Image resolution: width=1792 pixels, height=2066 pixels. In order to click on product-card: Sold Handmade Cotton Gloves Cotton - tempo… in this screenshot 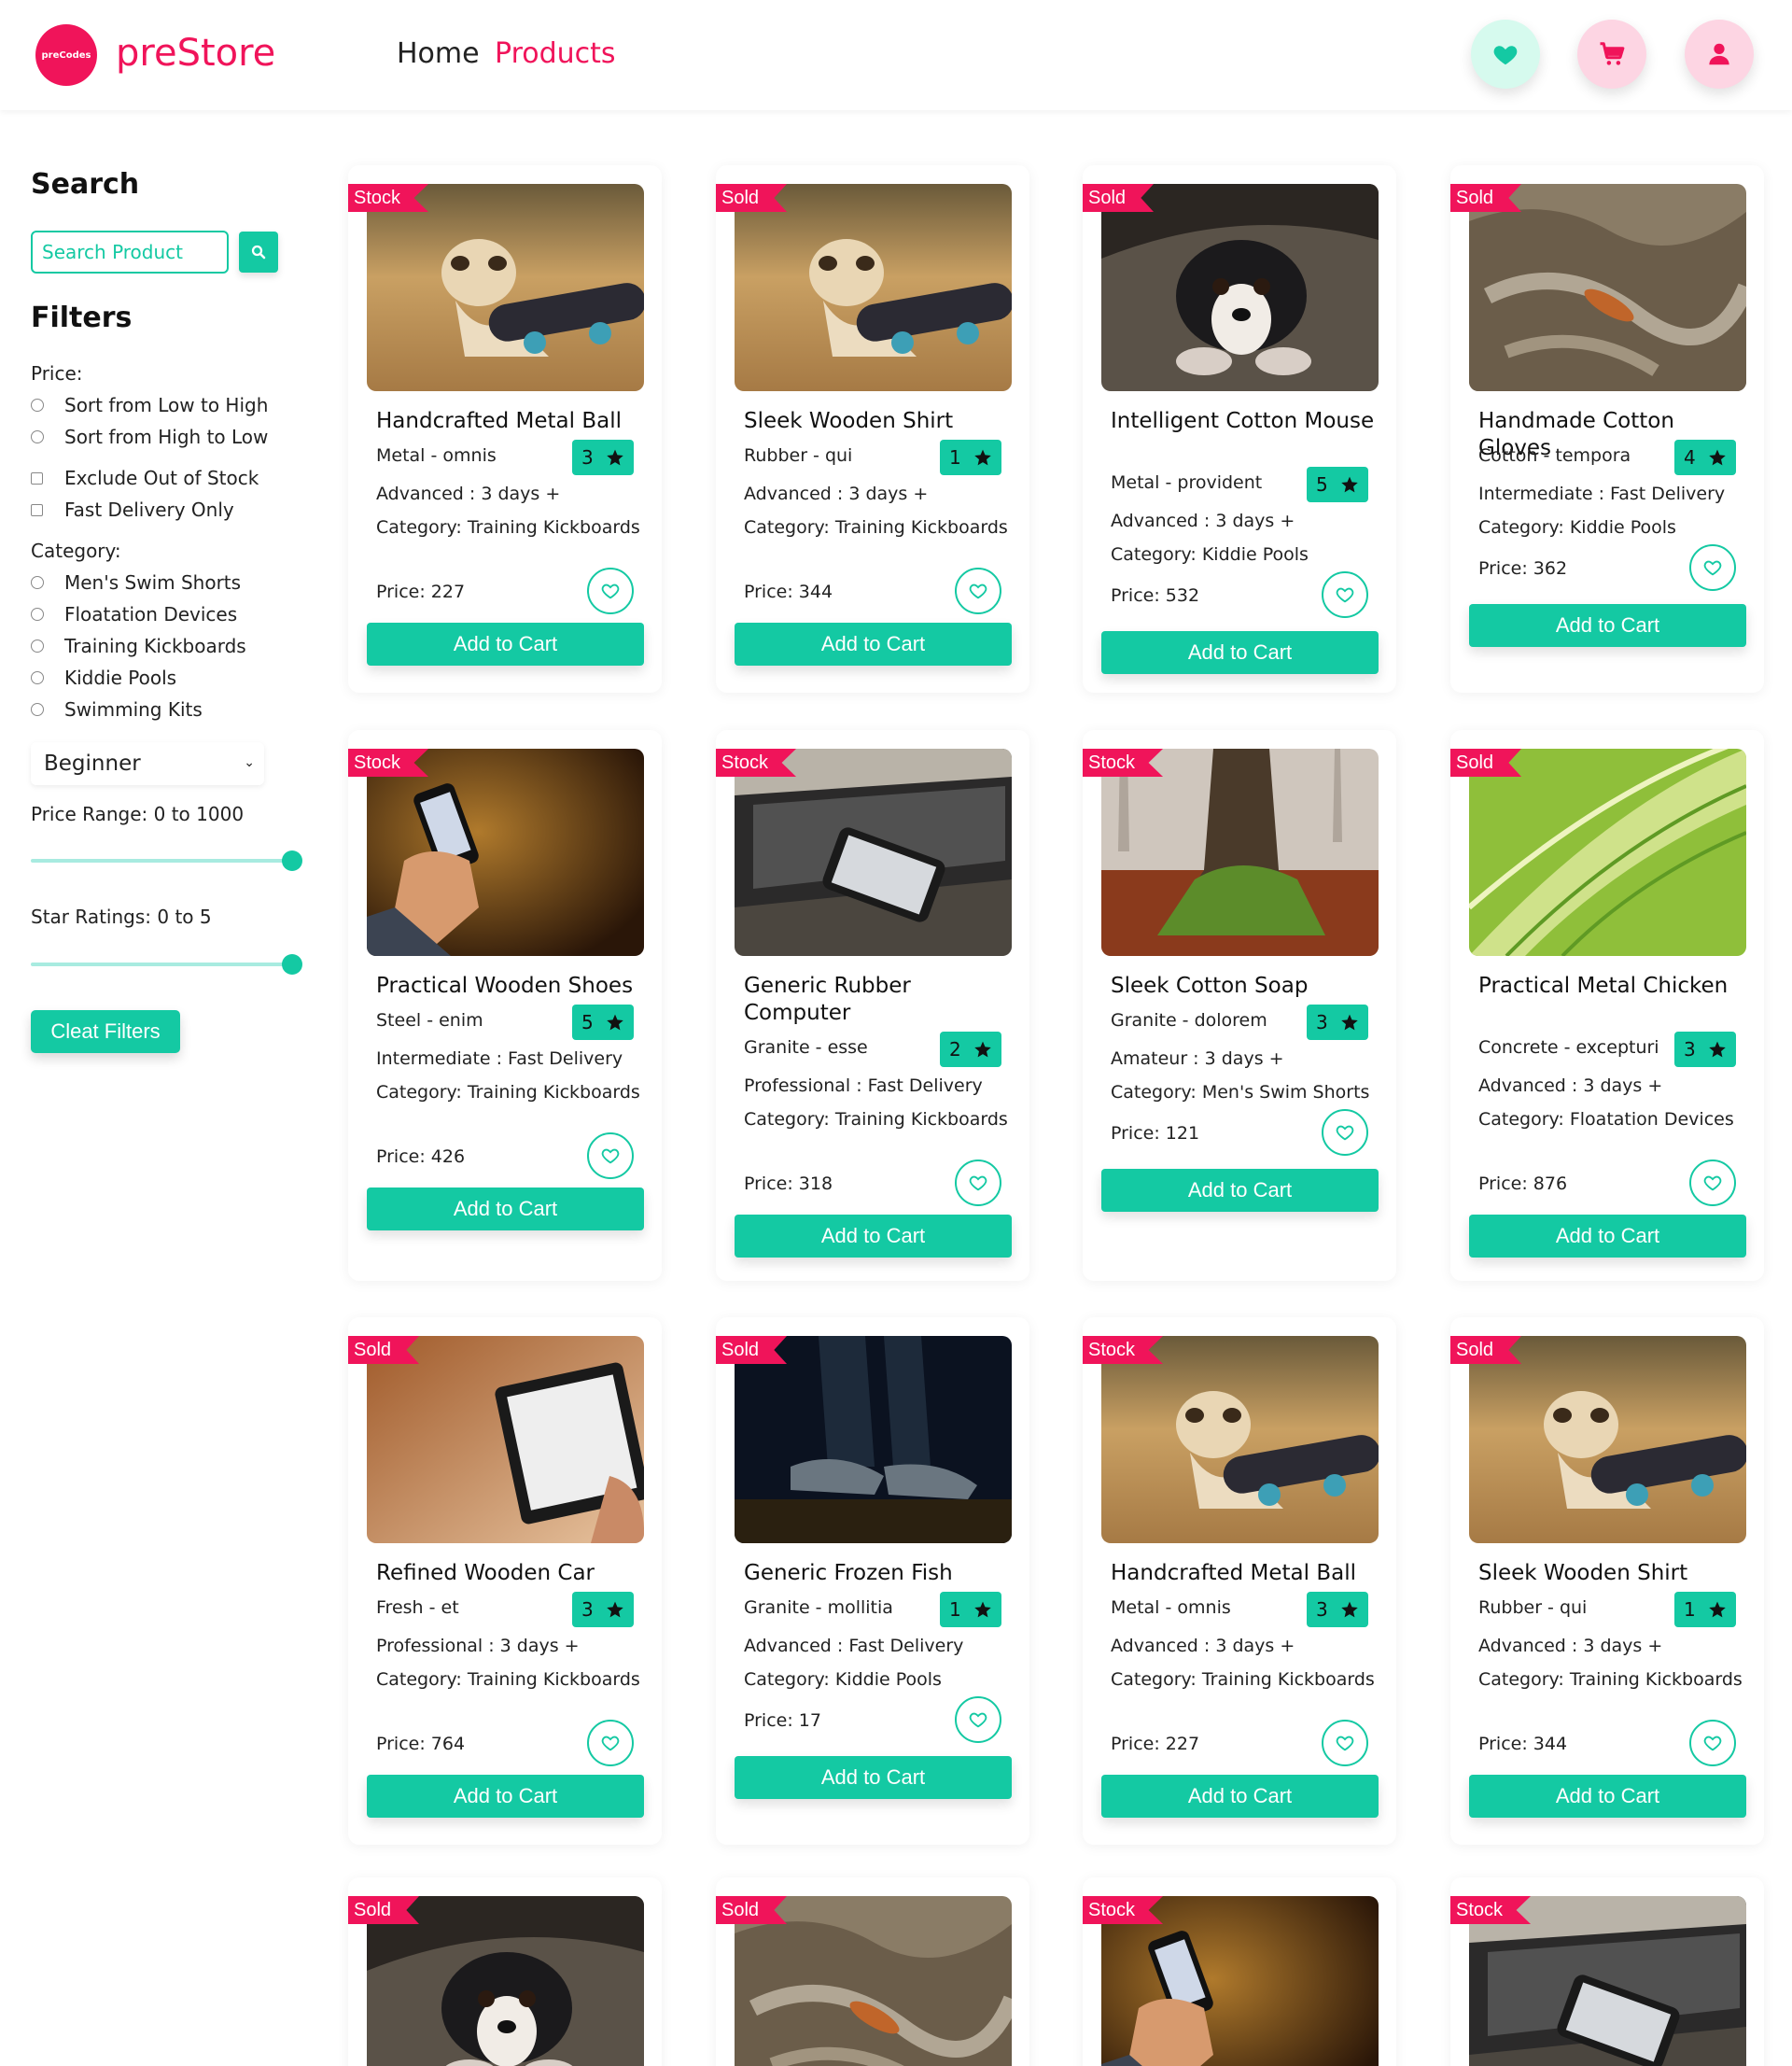, I will do `click(1607, 429)`.